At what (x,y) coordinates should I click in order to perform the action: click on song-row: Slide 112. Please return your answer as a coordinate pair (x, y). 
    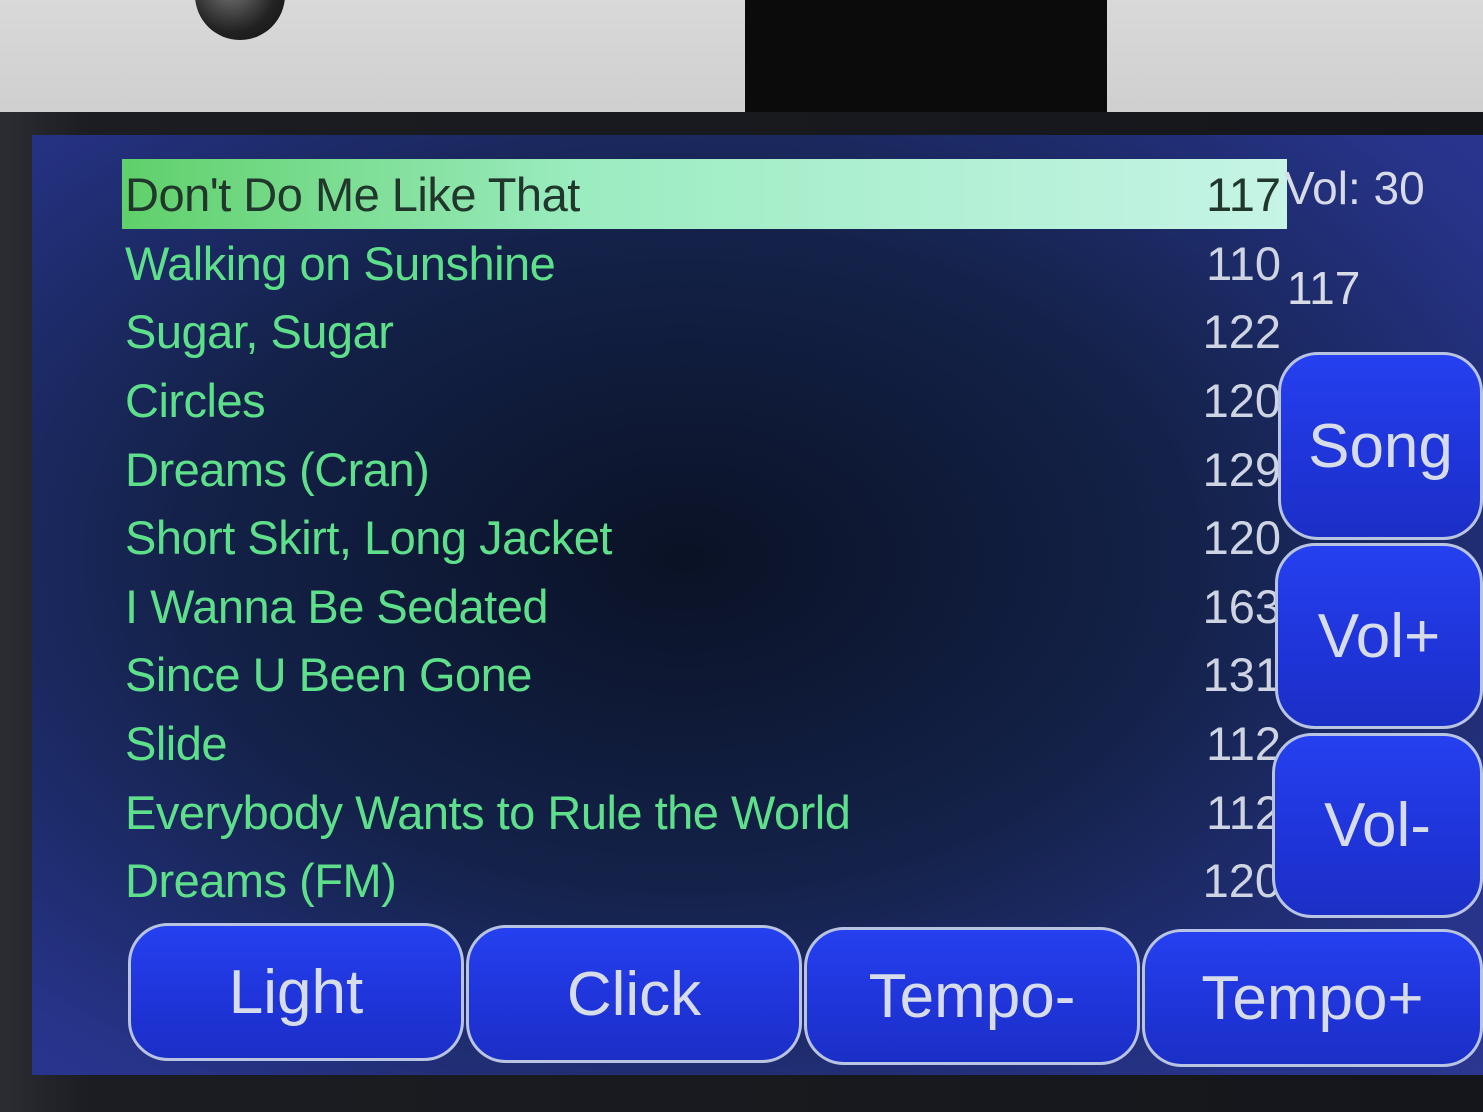
    Looking at the image, I should click on (704, 743).